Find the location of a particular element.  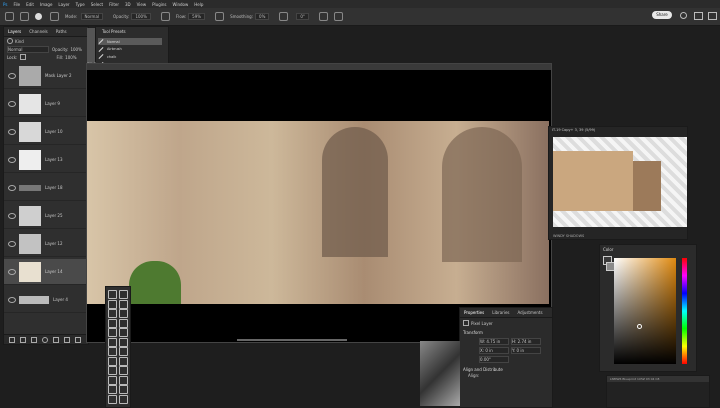

lock-icon is located at coordinates (23, 57).